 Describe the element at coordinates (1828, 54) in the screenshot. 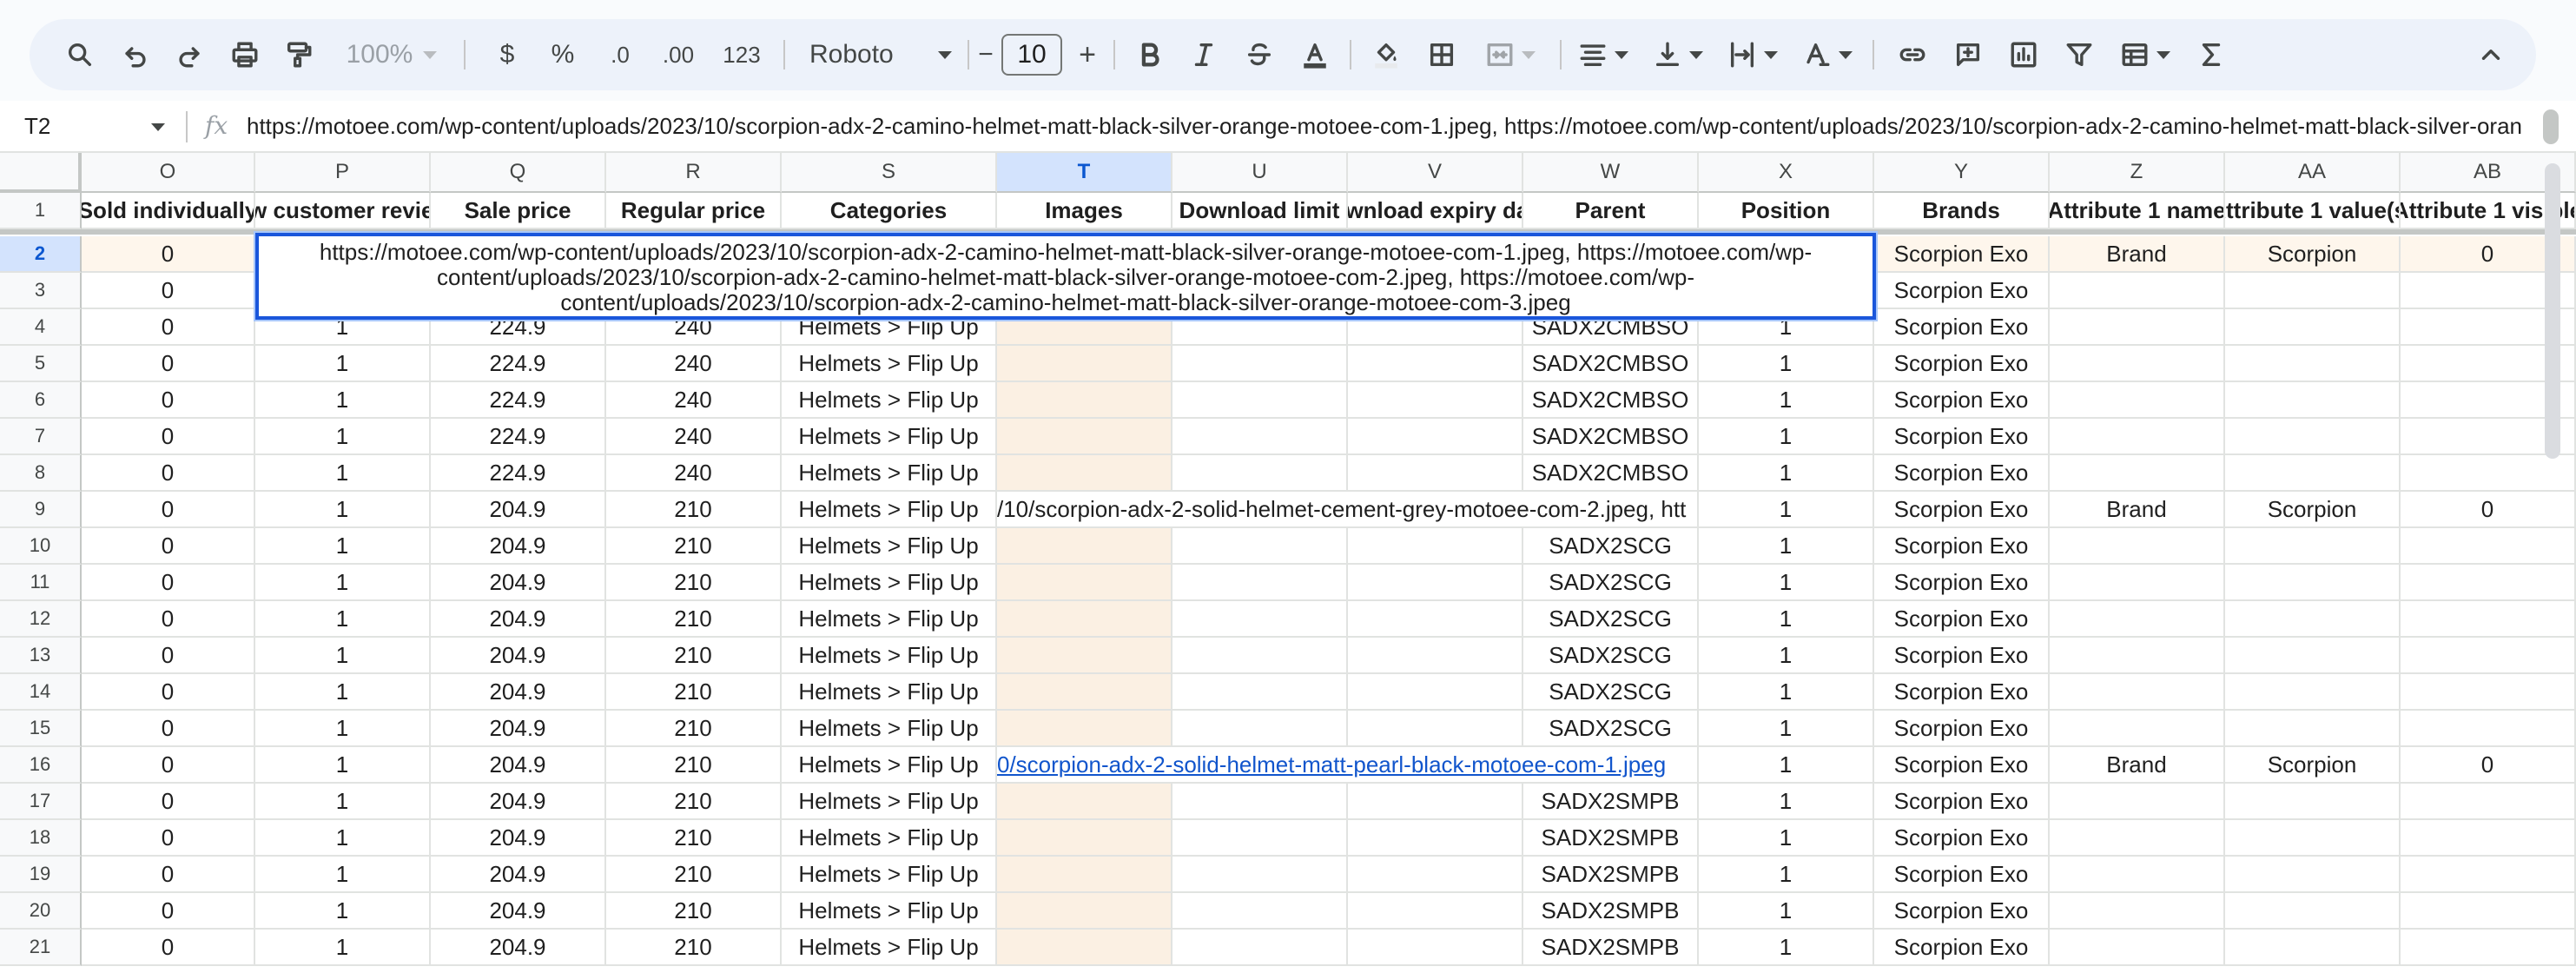

I see `text-rotation-icon` at that location.